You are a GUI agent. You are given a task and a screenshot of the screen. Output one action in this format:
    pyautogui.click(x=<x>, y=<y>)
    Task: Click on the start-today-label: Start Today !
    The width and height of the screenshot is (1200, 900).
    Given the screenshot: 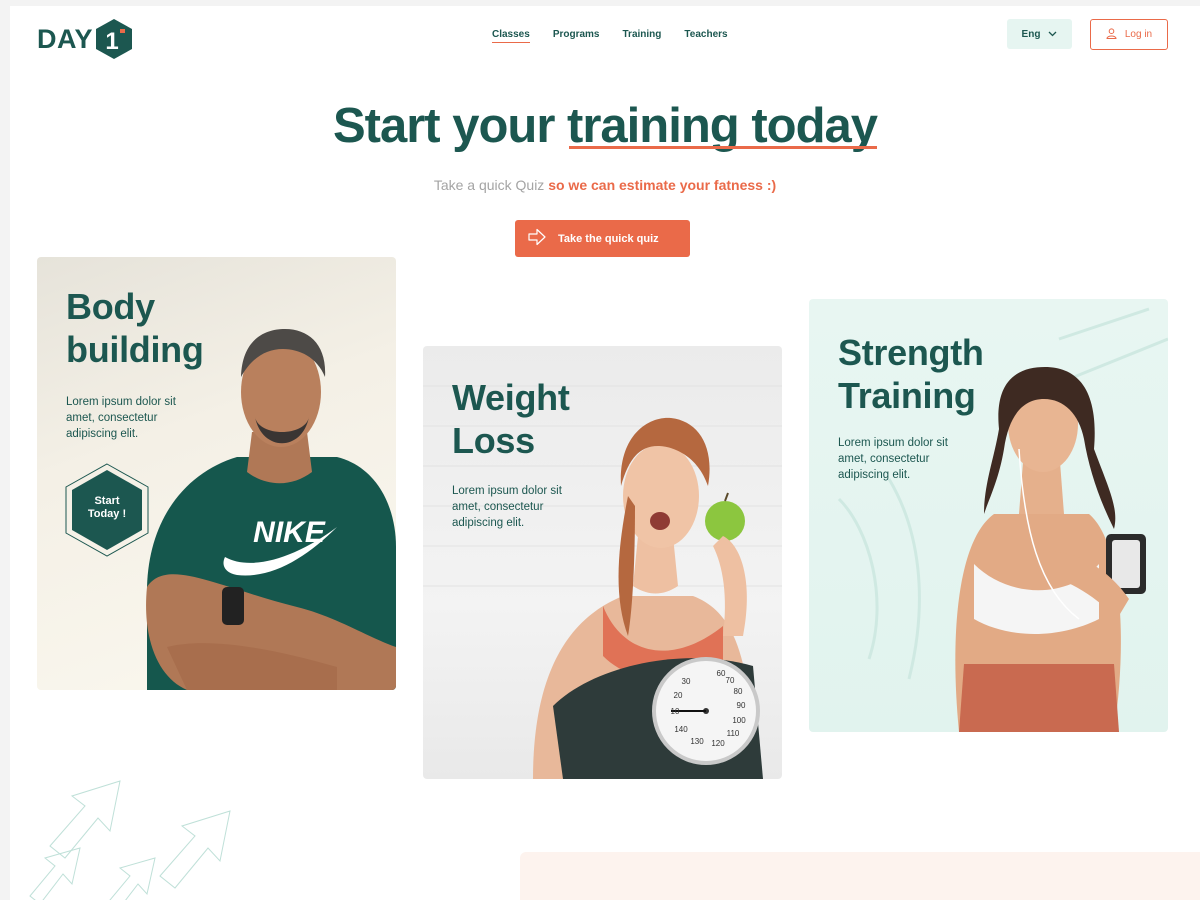 What is the action you would take?
    pyautogui.click(x=107, y=508)
    